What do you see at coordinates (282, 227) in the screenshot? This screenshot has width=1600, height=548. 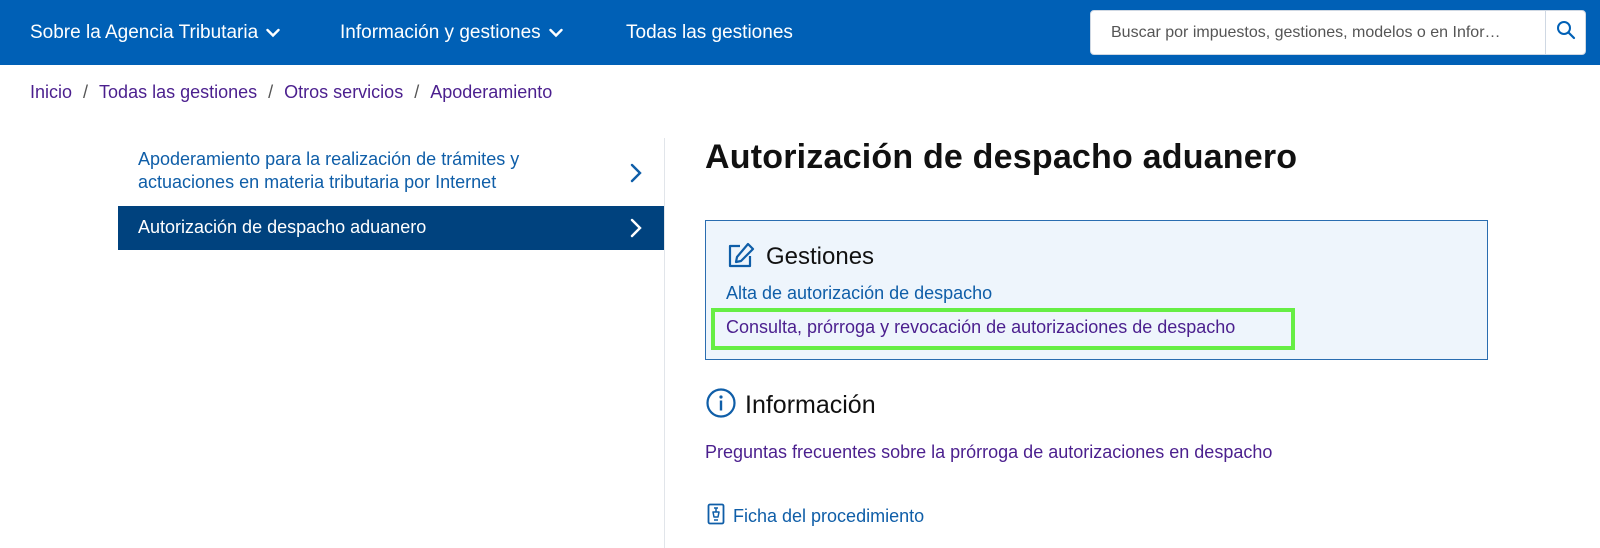 I see `sidebar-item-label: Autorización de despacho aduanero` at bounding box center [282, 227].